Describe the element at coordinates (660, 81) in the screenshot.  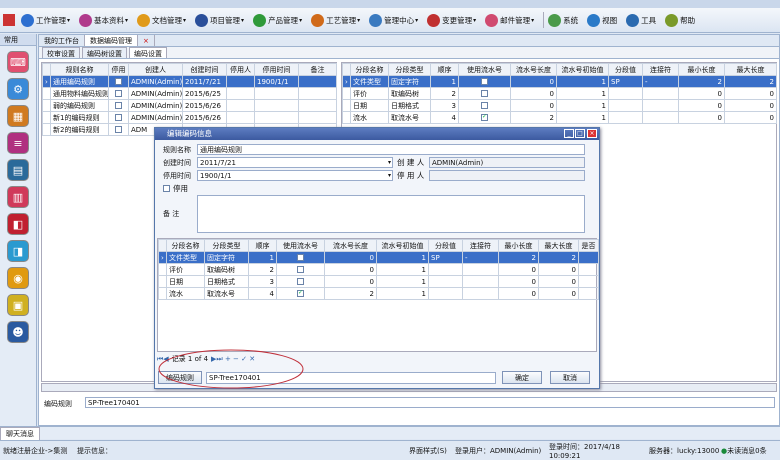
I see `table-cell: -` at that location.